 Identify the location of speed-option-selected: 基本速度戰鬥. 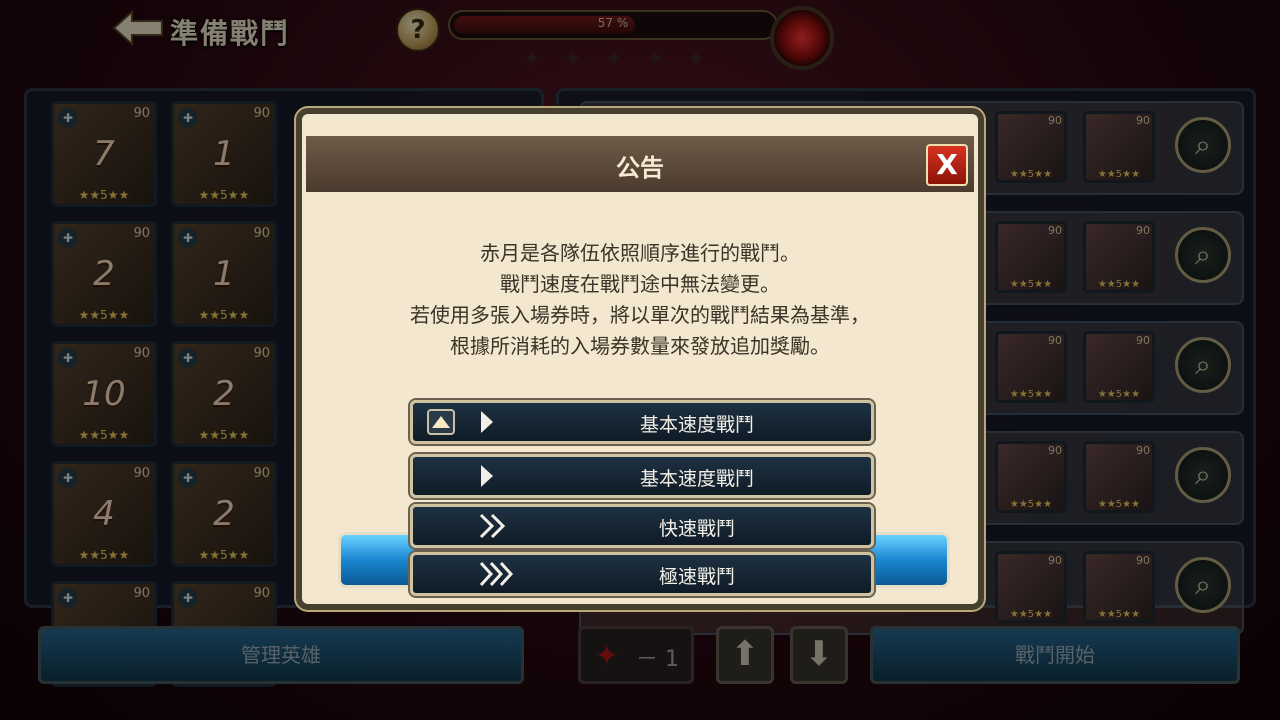
(642, 422).